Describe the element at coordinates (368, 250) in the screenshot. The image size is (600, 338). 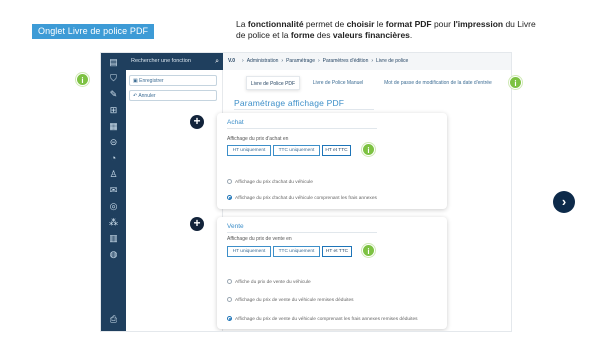
I see `info-hint-vente: i` at that location.